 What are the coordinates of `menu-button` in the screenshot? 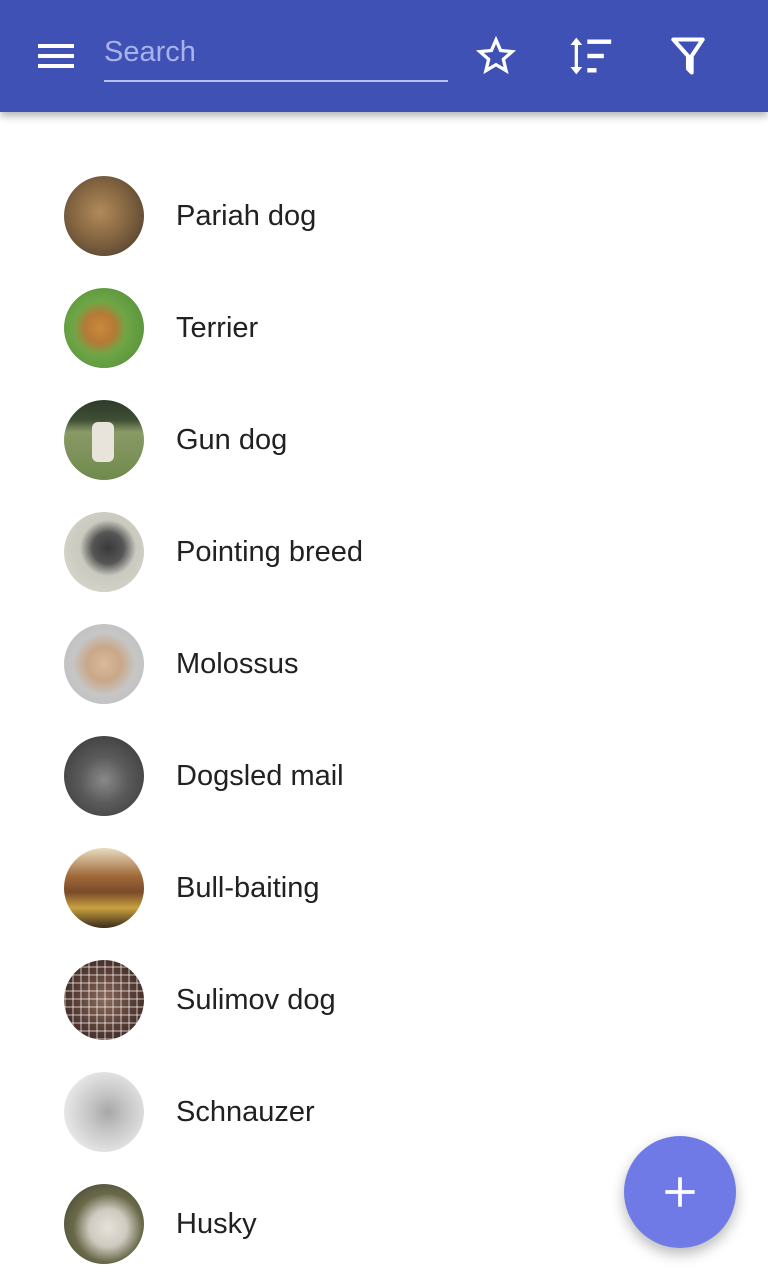 It's located at (56, 56).